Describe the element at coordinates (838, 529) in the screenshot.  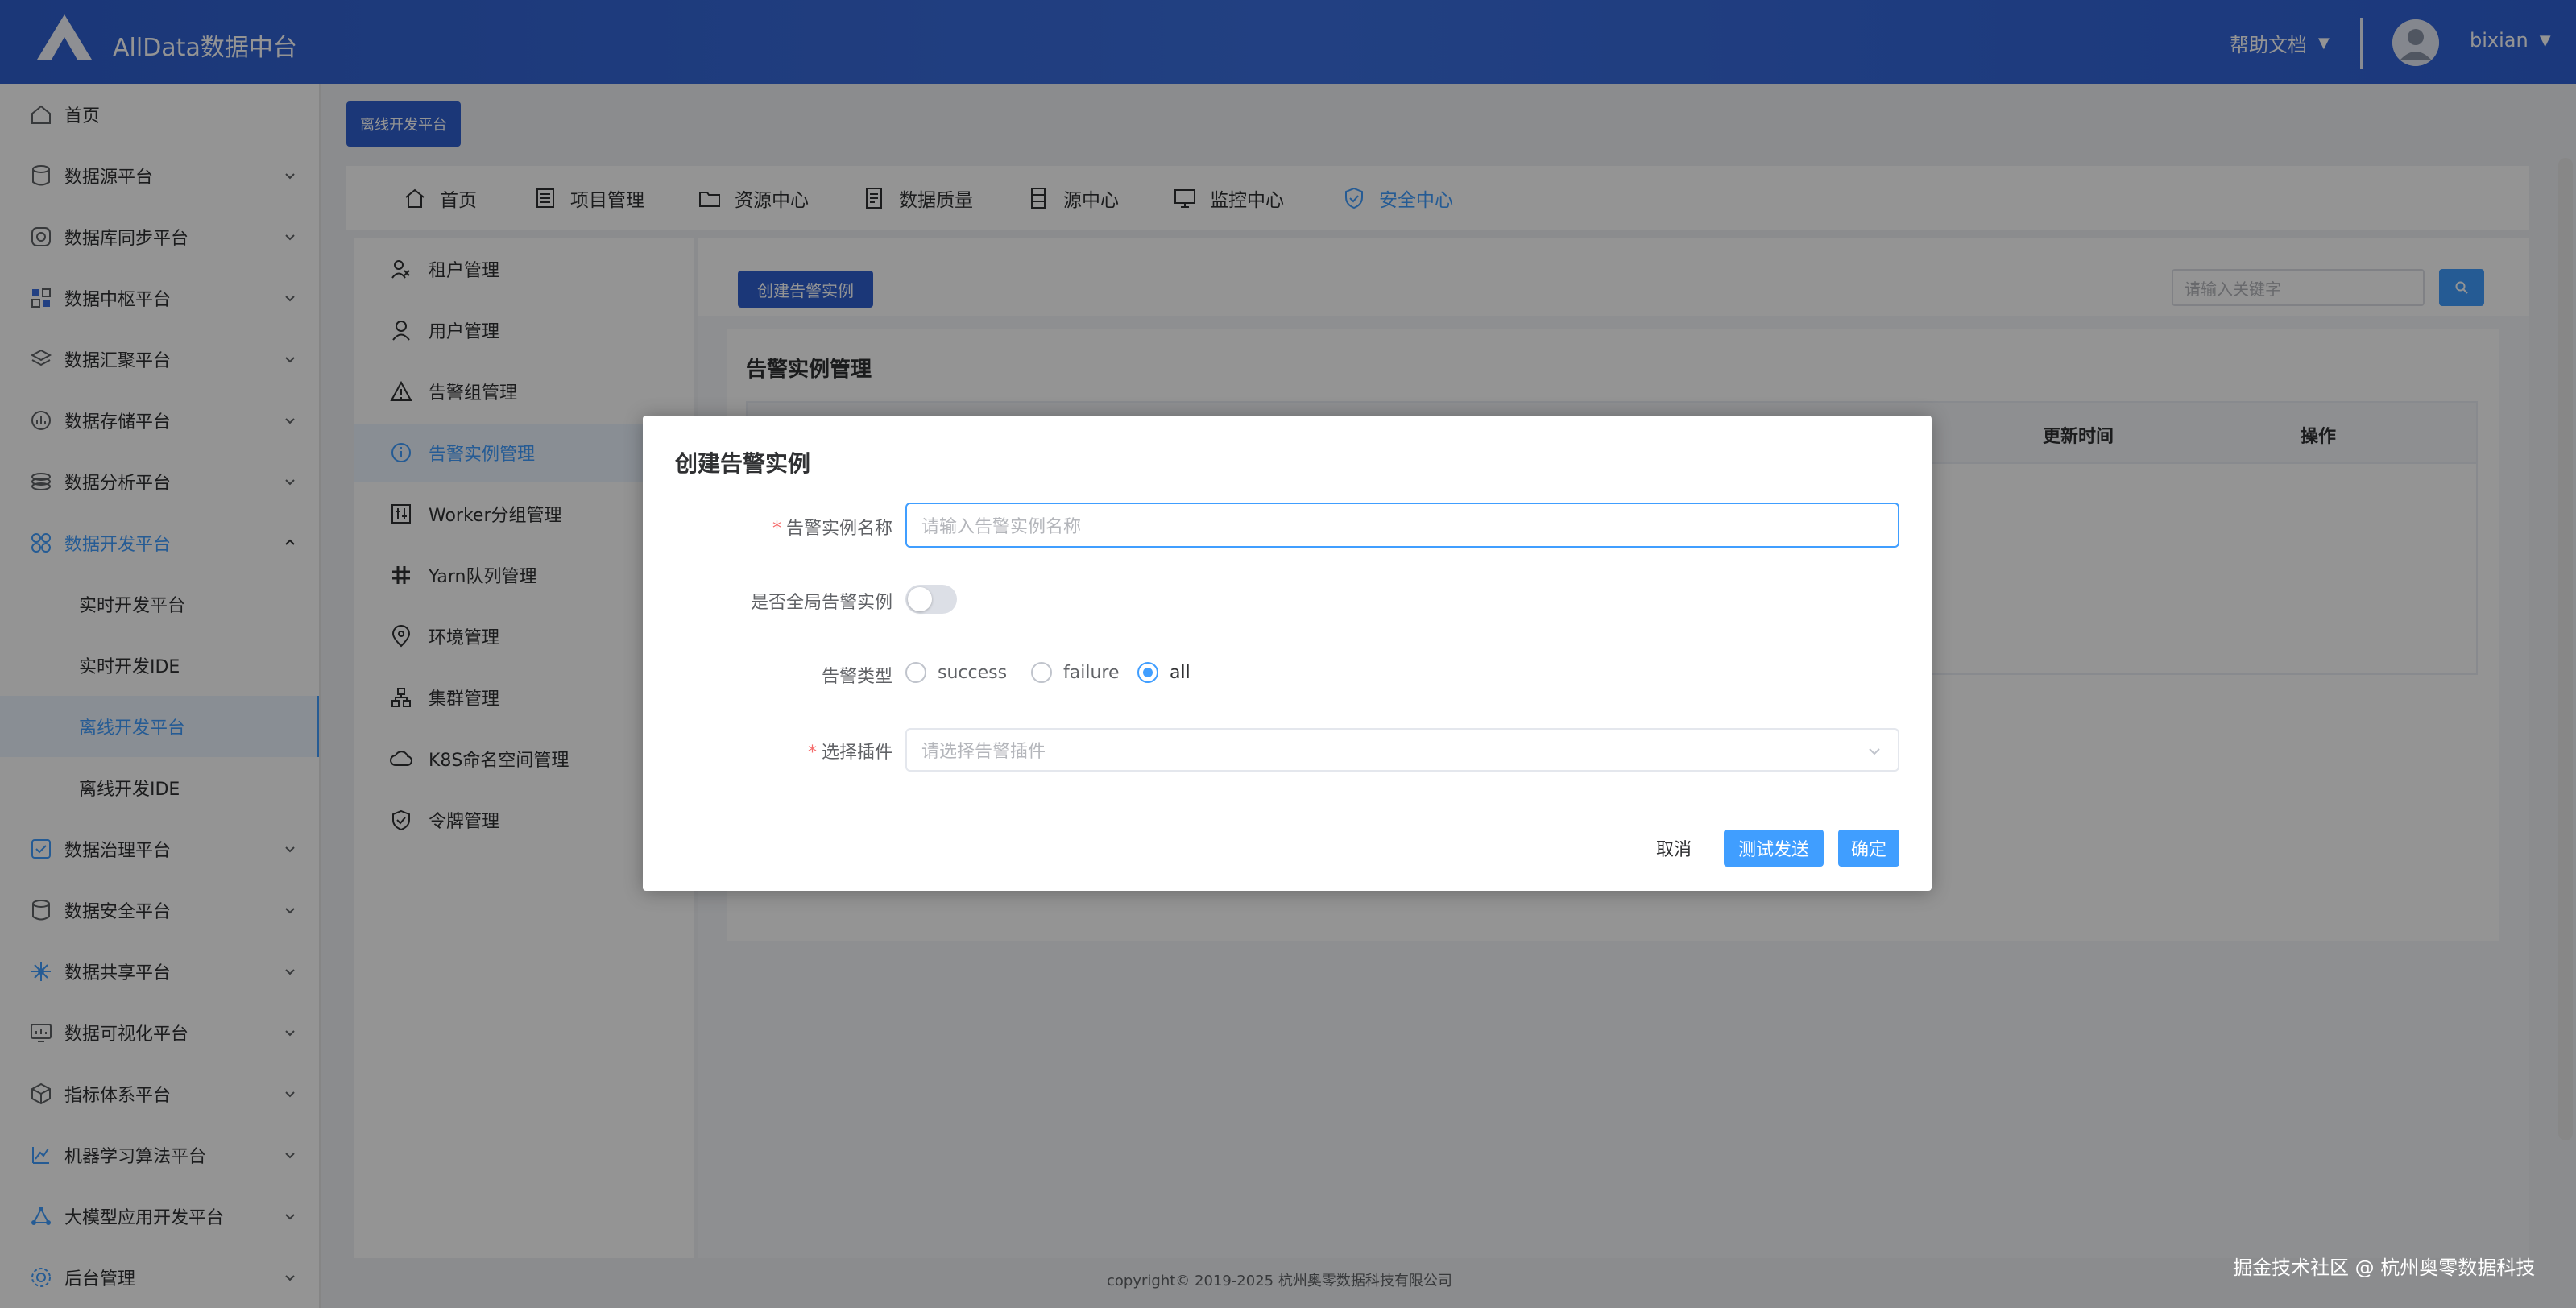
I see `instance-name-label-text: 告警实例名称` at that location.